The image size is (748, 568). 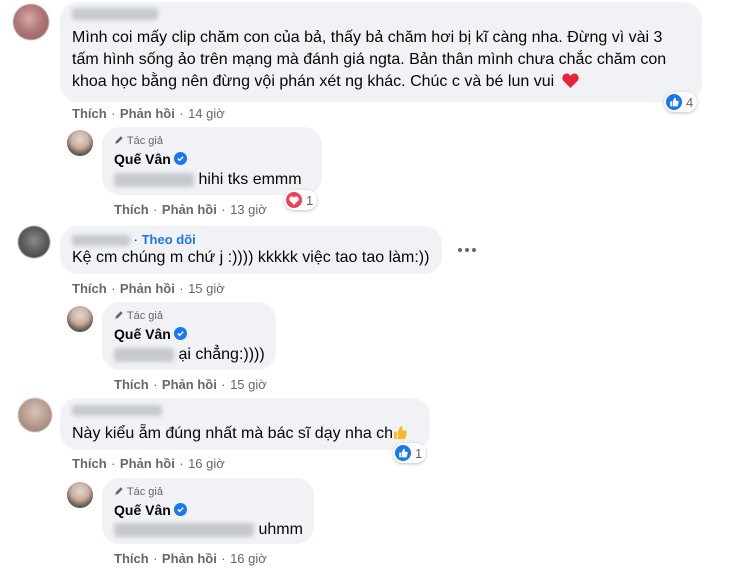 What do you see at coordinates (248, 209) in the screenshot?
I see `timestamp: 13 giờ` at bounding box center [248, 209].